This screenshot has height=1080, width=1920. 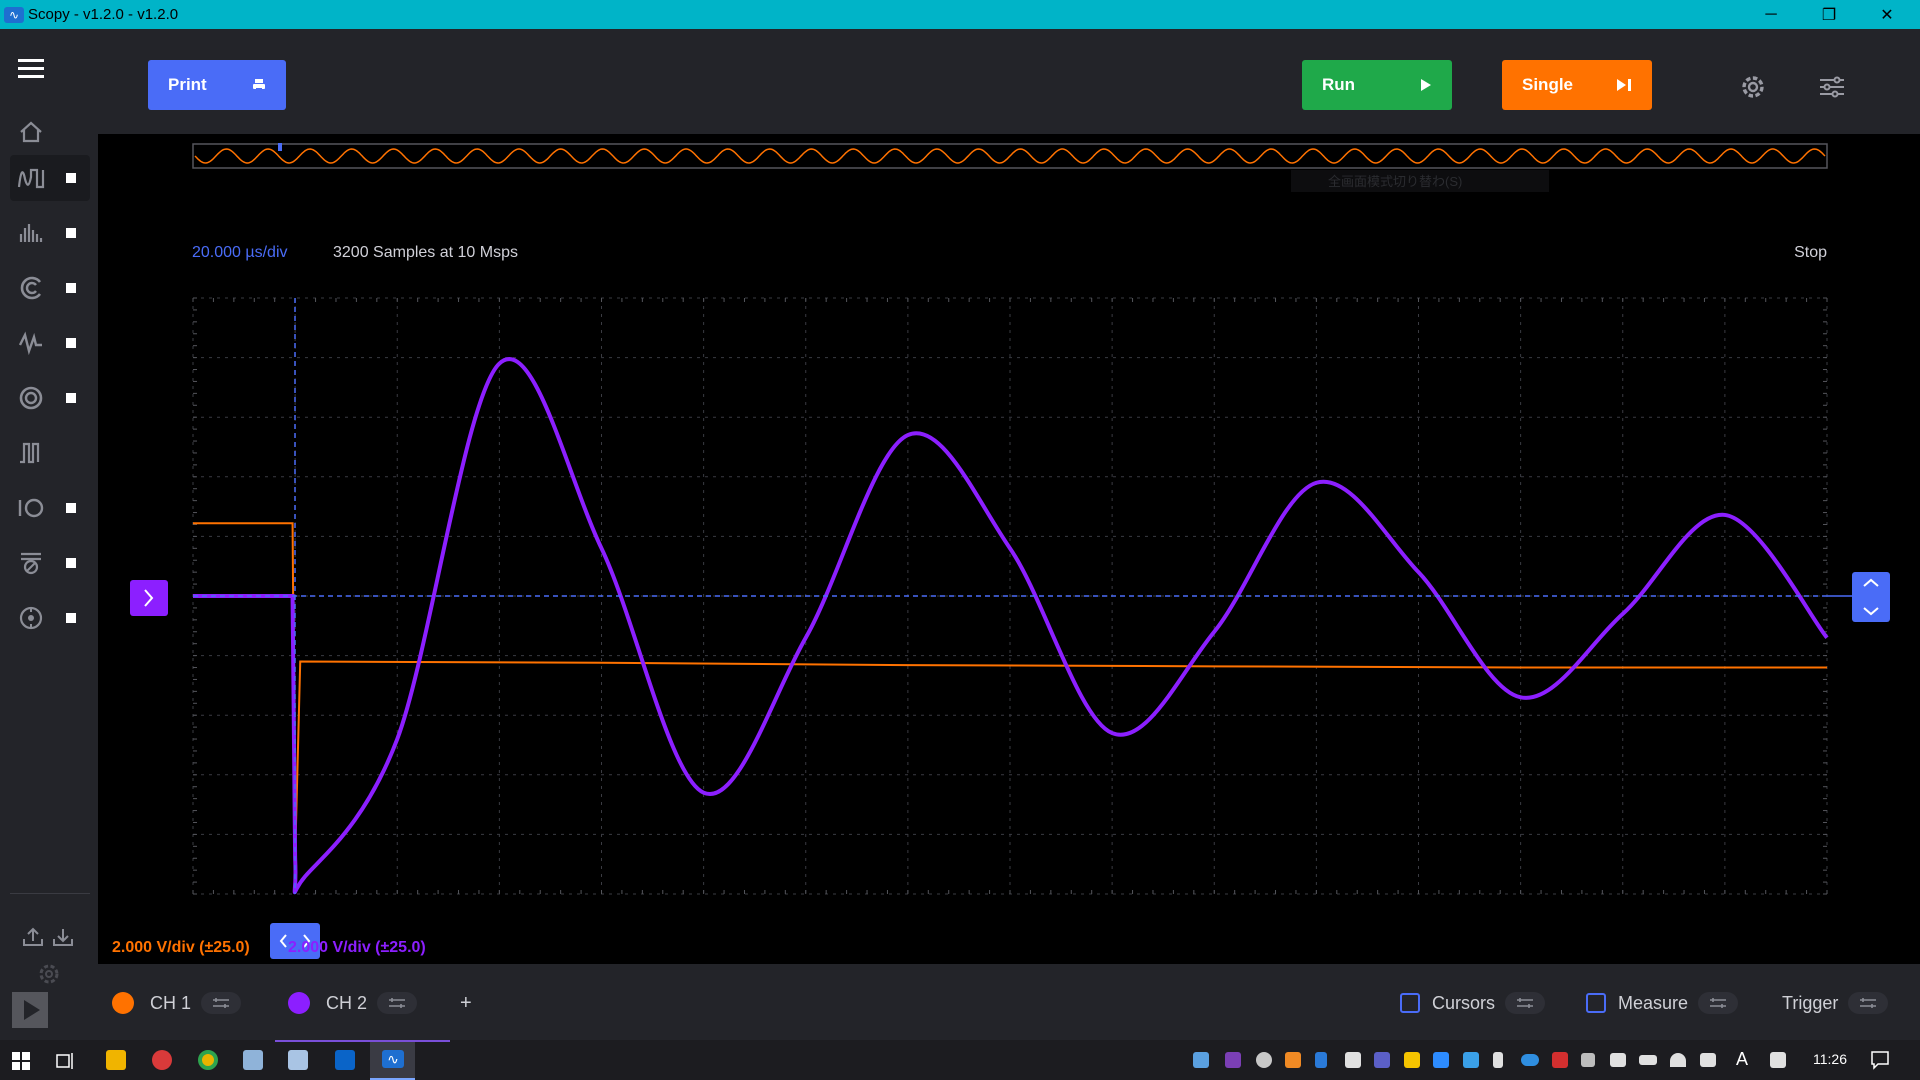 I want to click on sidebar-item-power-supply, so click(x=50, y=563).